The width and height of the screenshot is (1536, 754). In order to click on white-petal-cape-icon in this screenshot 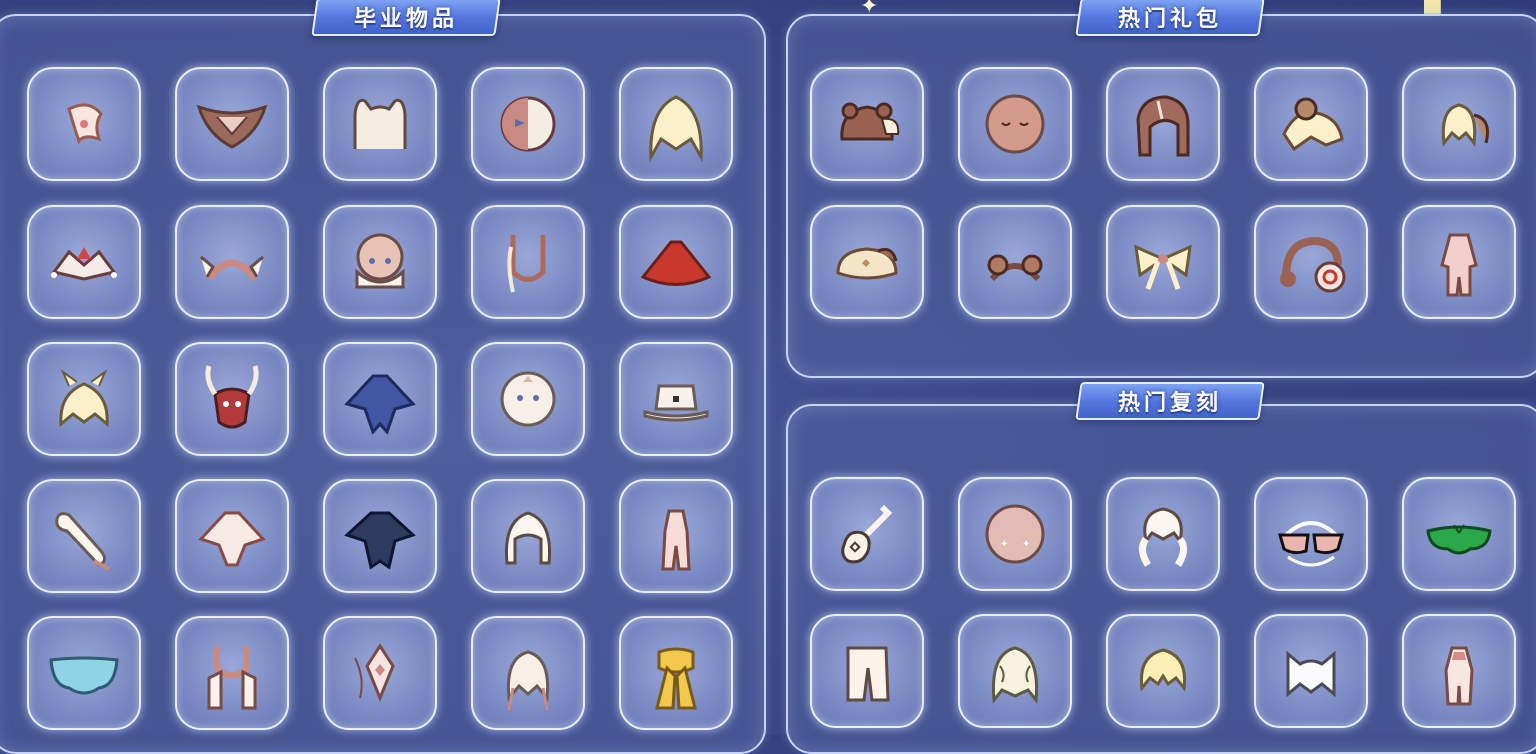, I will do `click(232, 539)`.